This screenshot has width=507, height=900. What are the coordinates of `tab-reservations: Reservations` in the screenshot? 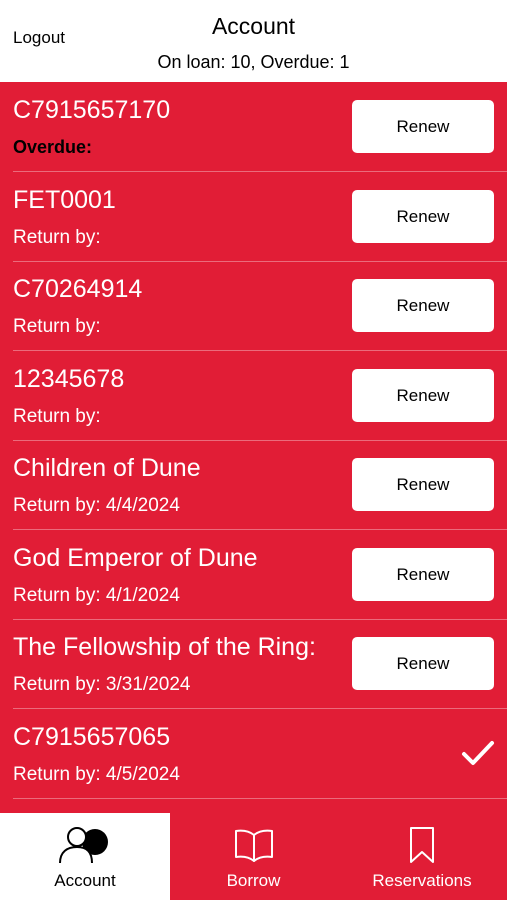 It's located at (422, 856).